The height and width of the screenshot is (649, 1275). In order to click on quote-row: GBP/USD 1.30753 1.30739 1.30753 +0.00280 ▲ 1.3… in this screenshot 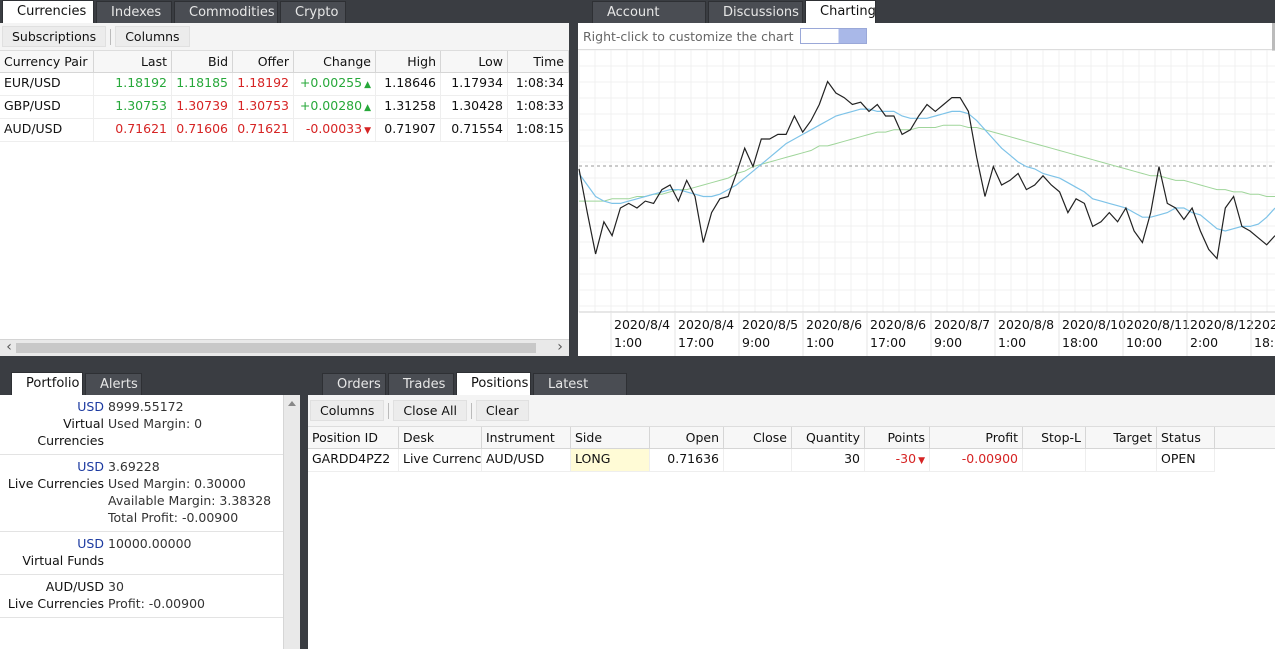, I will do `click(284, 107)`.